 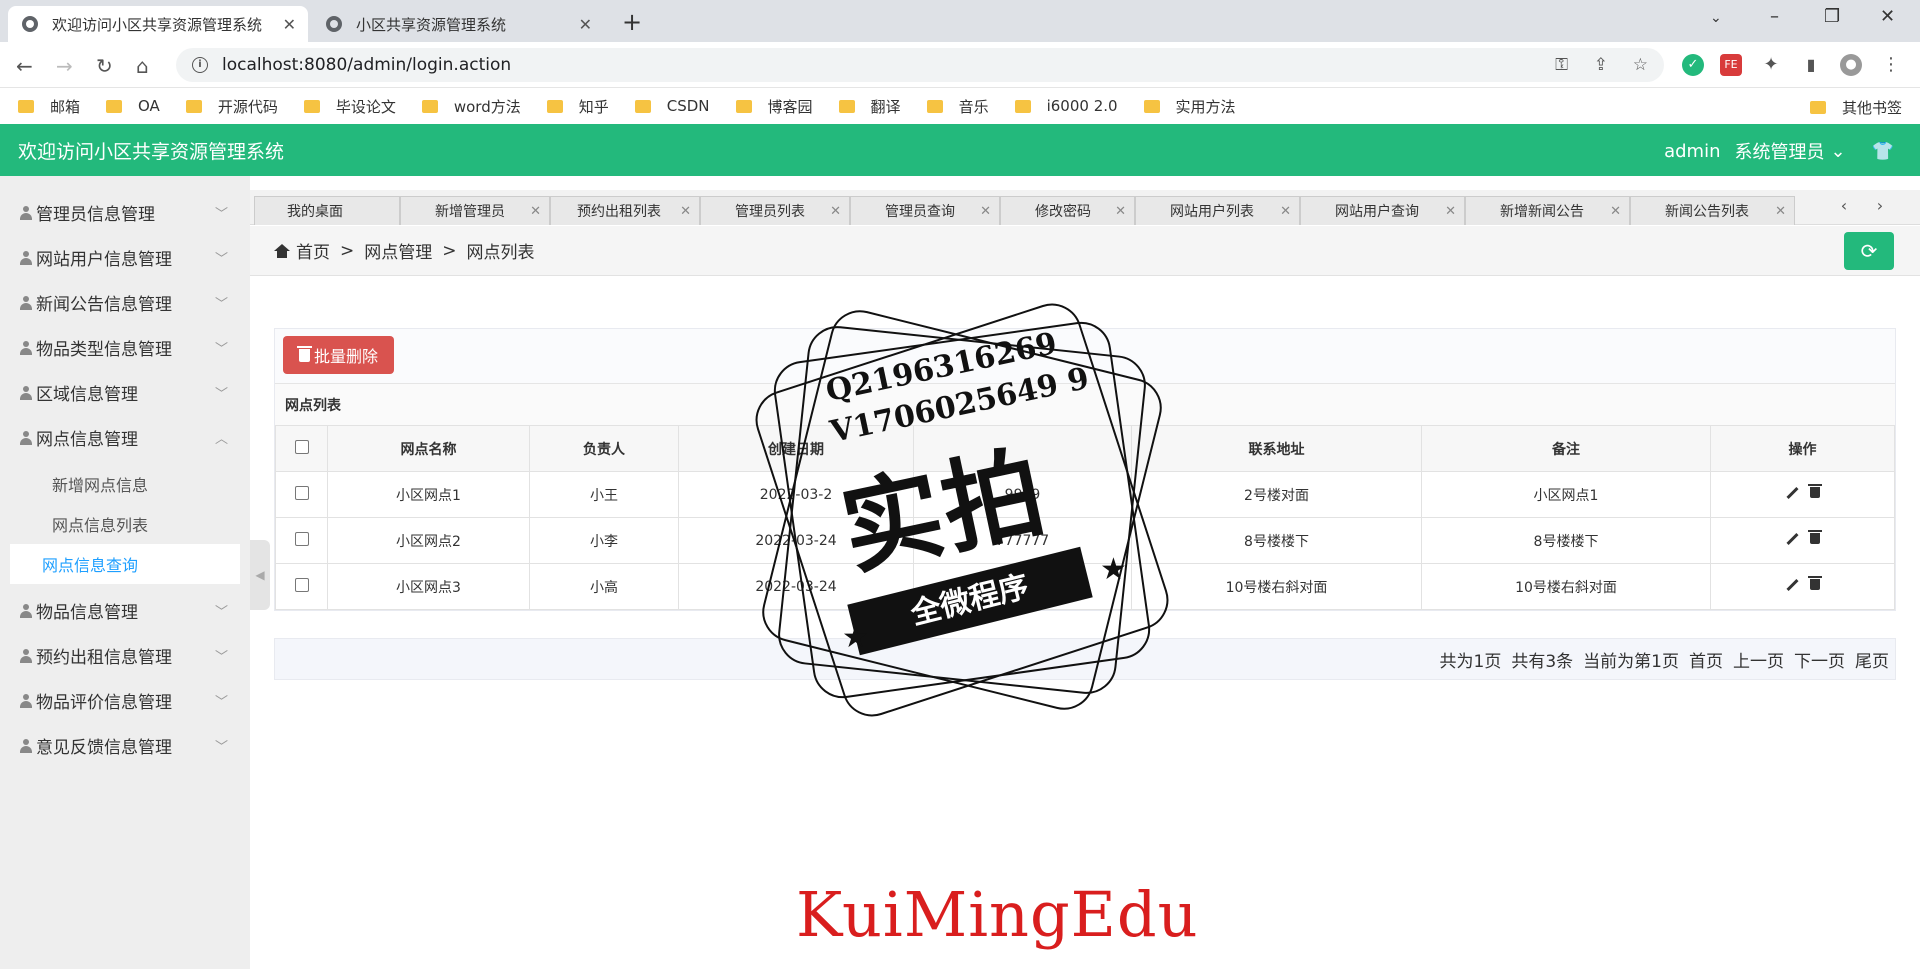 What do you see at coordinates (1706, 659) in the screenshot?
I see `pager-first: 首页` at bounding box center [1706, 659].